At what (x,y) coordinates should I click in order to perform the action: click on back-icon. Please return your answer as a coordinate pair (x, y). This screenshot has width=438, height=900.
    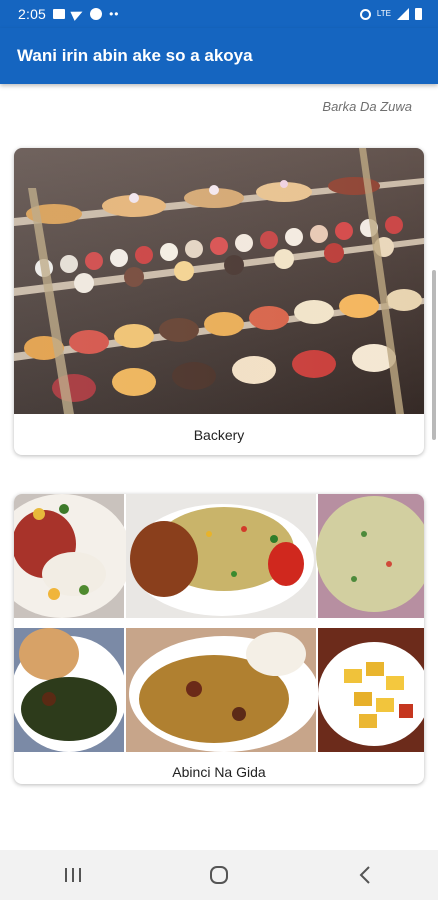
    Looking at the image, I should click on (364, 875).